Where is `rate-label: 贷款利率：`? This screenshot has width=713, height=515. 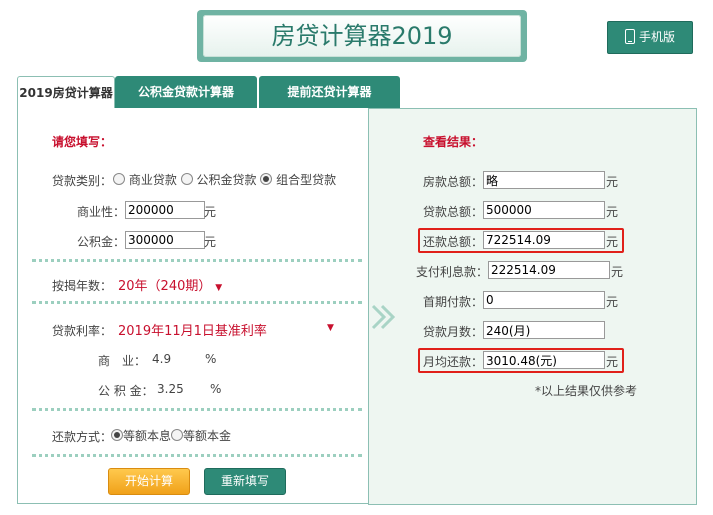 rate-label: 贷款利率： is located at coordinates (82, 331).